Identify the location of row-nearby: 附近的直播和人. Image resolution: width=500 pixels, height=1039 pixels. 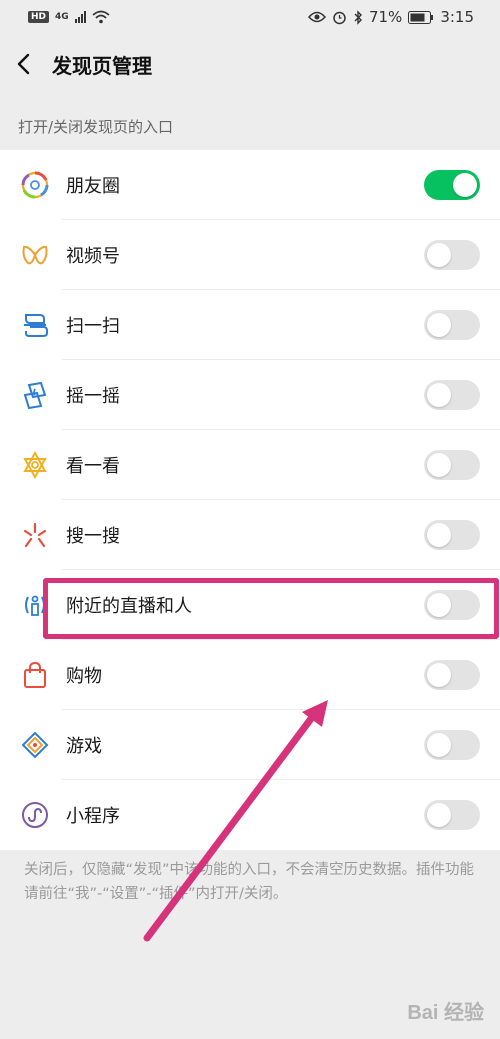
(250, 605).